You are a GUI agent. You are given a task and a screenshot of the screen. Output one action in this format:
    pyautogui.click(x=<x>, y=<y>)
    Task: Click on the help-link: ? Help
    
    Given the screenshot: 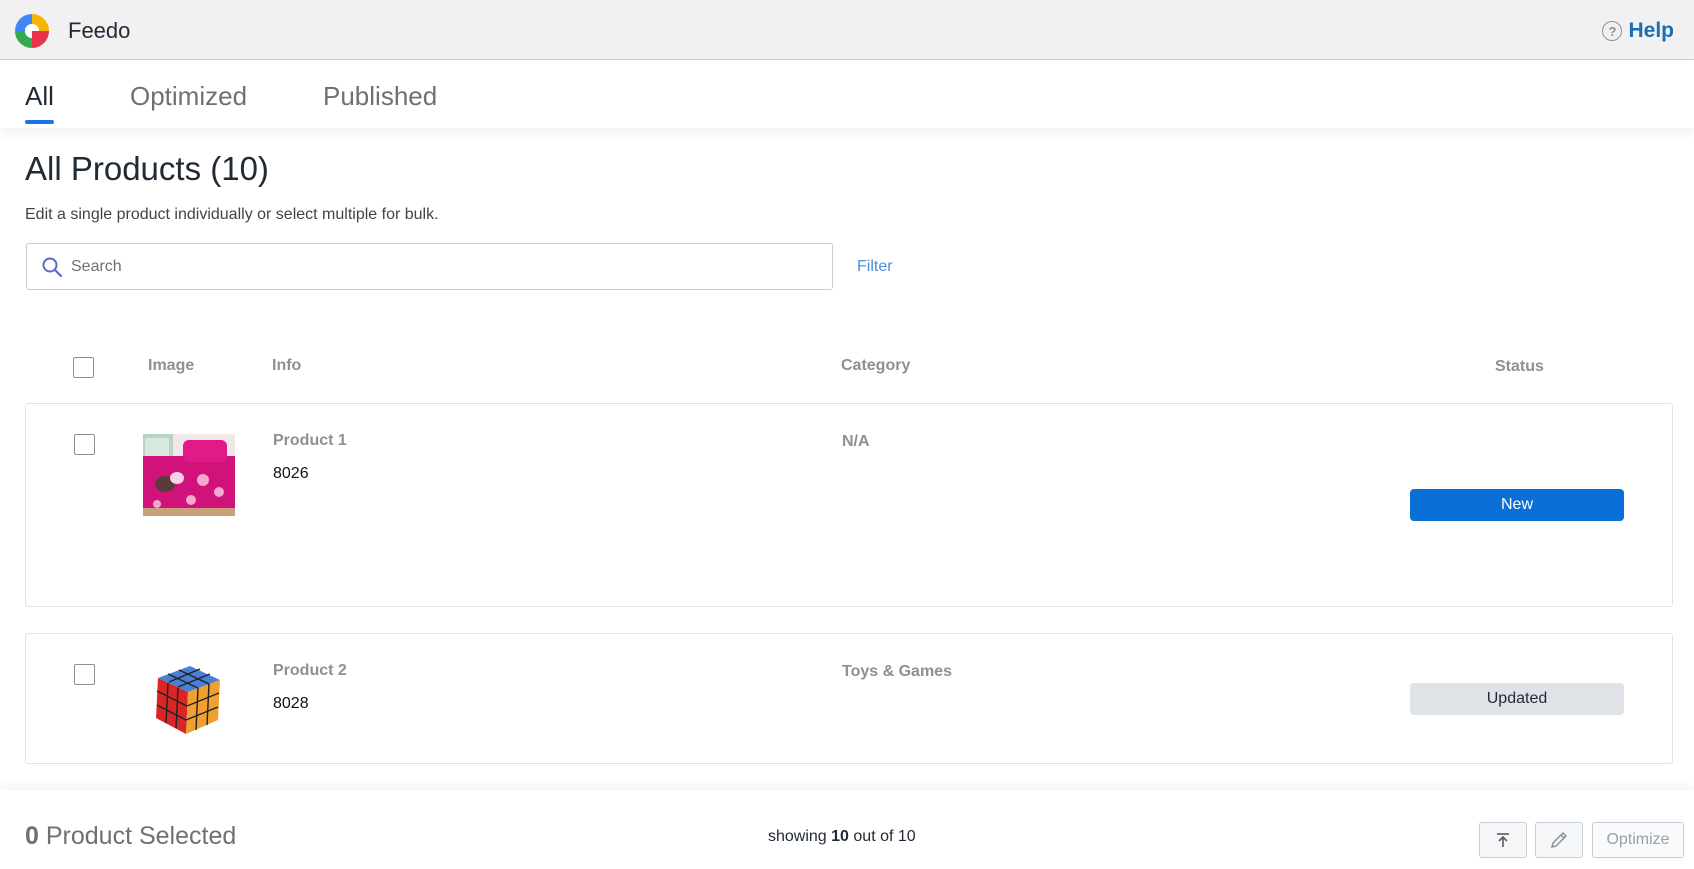 What is the action you would take?
    pyautogui.click(x=1638, y=31)
    